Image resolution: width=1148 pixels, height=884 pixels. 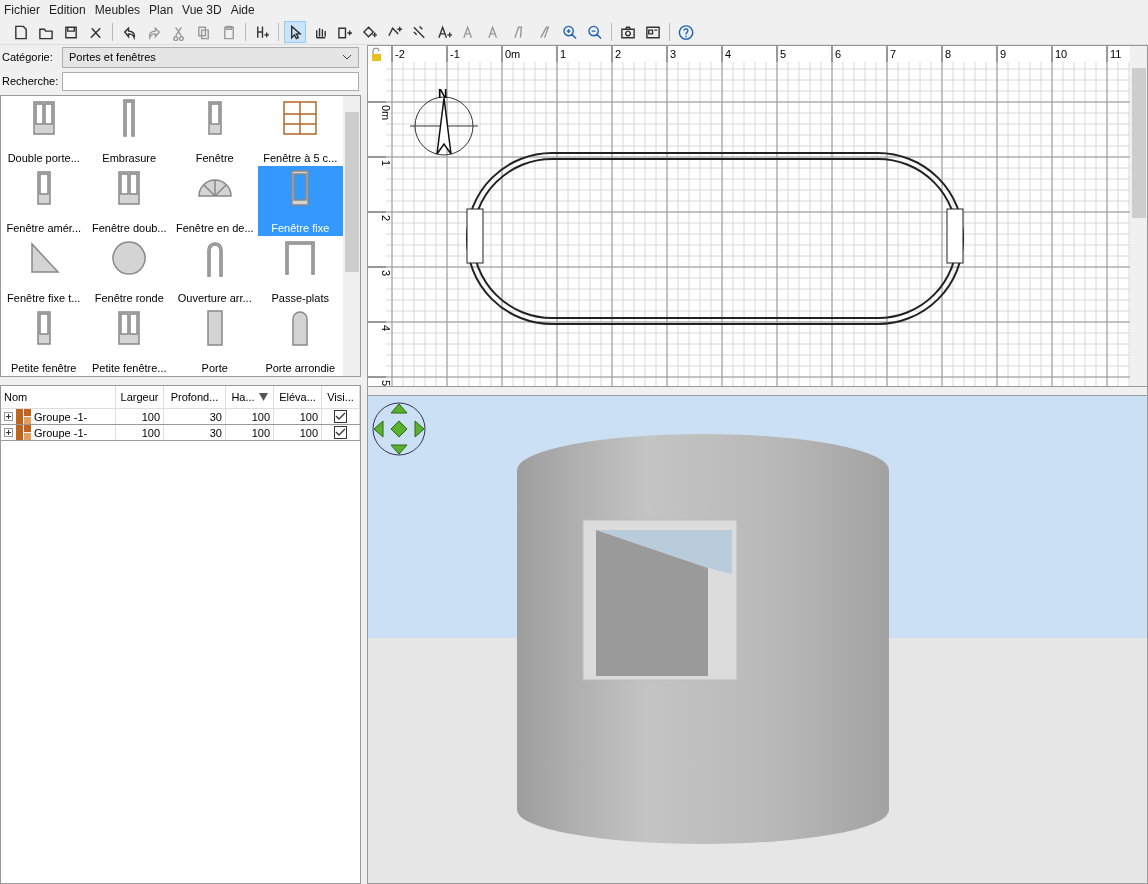 What do you see at coordinates (58, 397) in the screenshot?
I see `column-header: Nom` at bounding box center [58, 397].